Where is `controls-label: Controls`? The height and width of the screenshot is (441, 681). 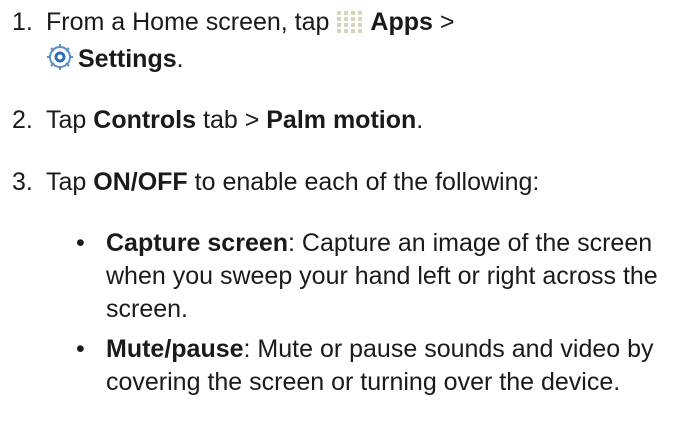 controls-label: Controls is located at coordinates (145, 120).